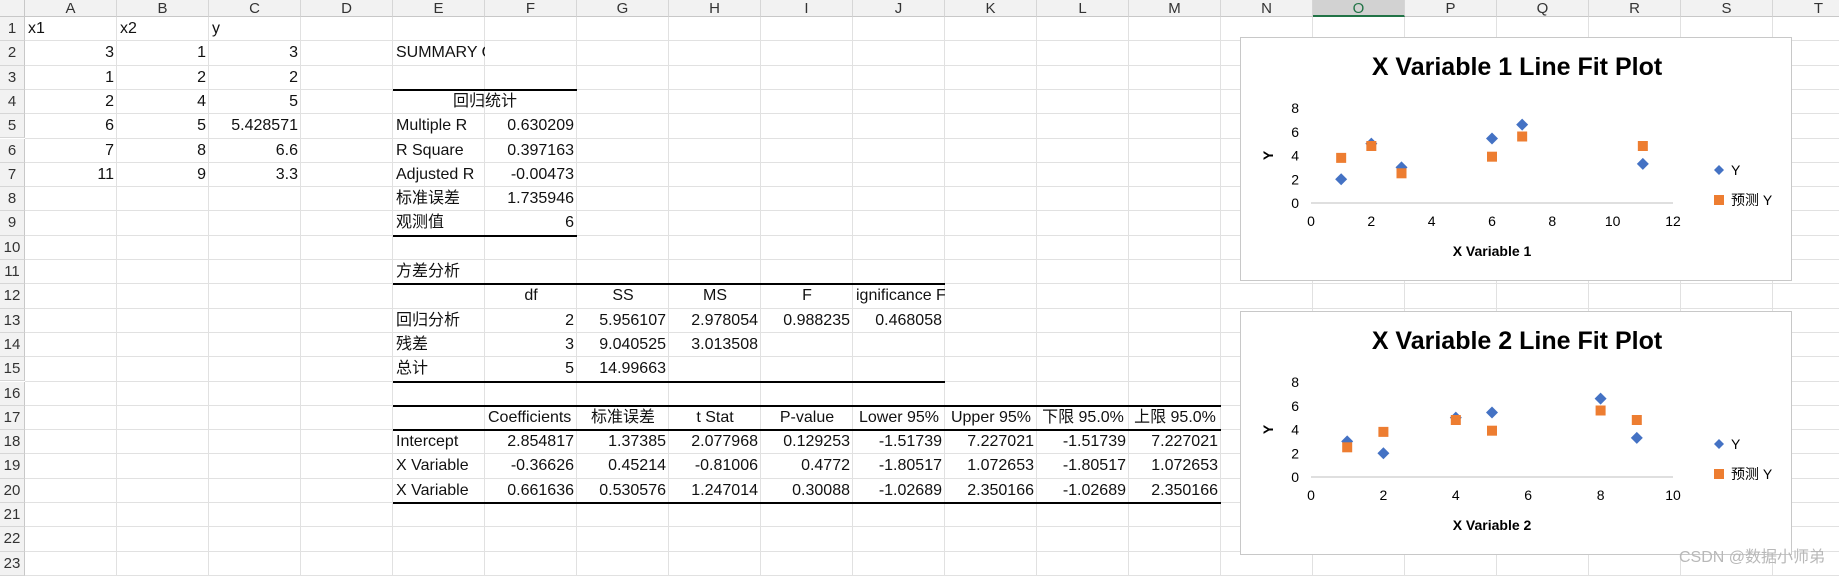 The width and height of the screenshot is (1839, 576). Describe the element at coordinates (163, 151) in the screenshot. I see `cell-B6: 8` at that location.